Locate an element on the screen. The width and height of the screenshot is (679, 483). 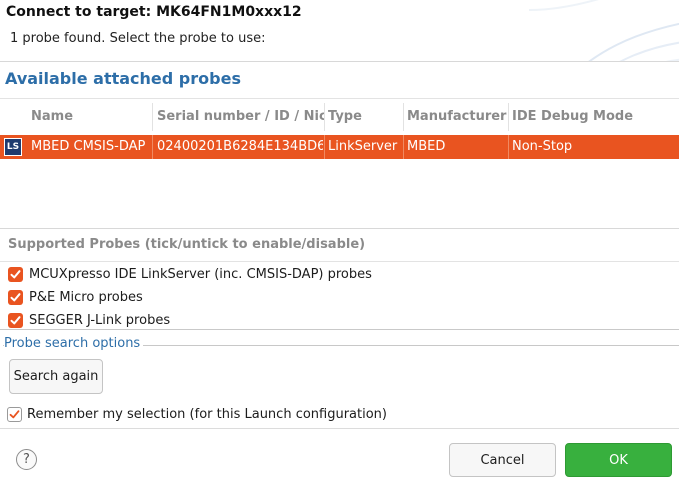
ok-button: OK is located at coordinates (618, 460).